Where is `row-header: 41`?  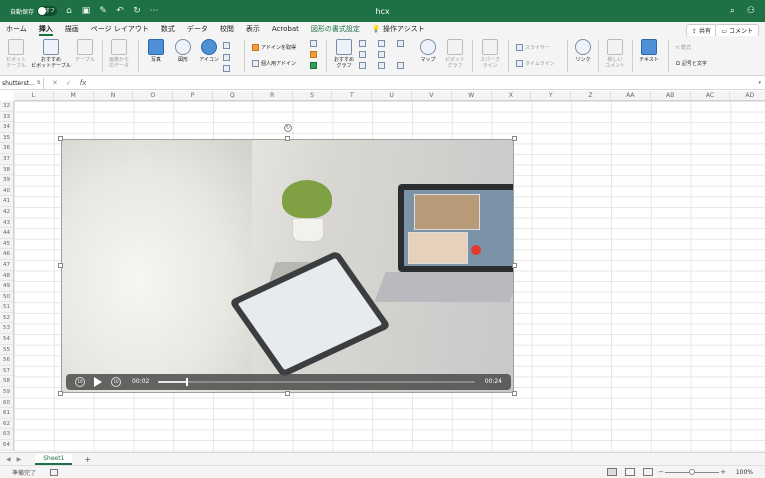 row-header: 41 is located at coordinates (6, 201).